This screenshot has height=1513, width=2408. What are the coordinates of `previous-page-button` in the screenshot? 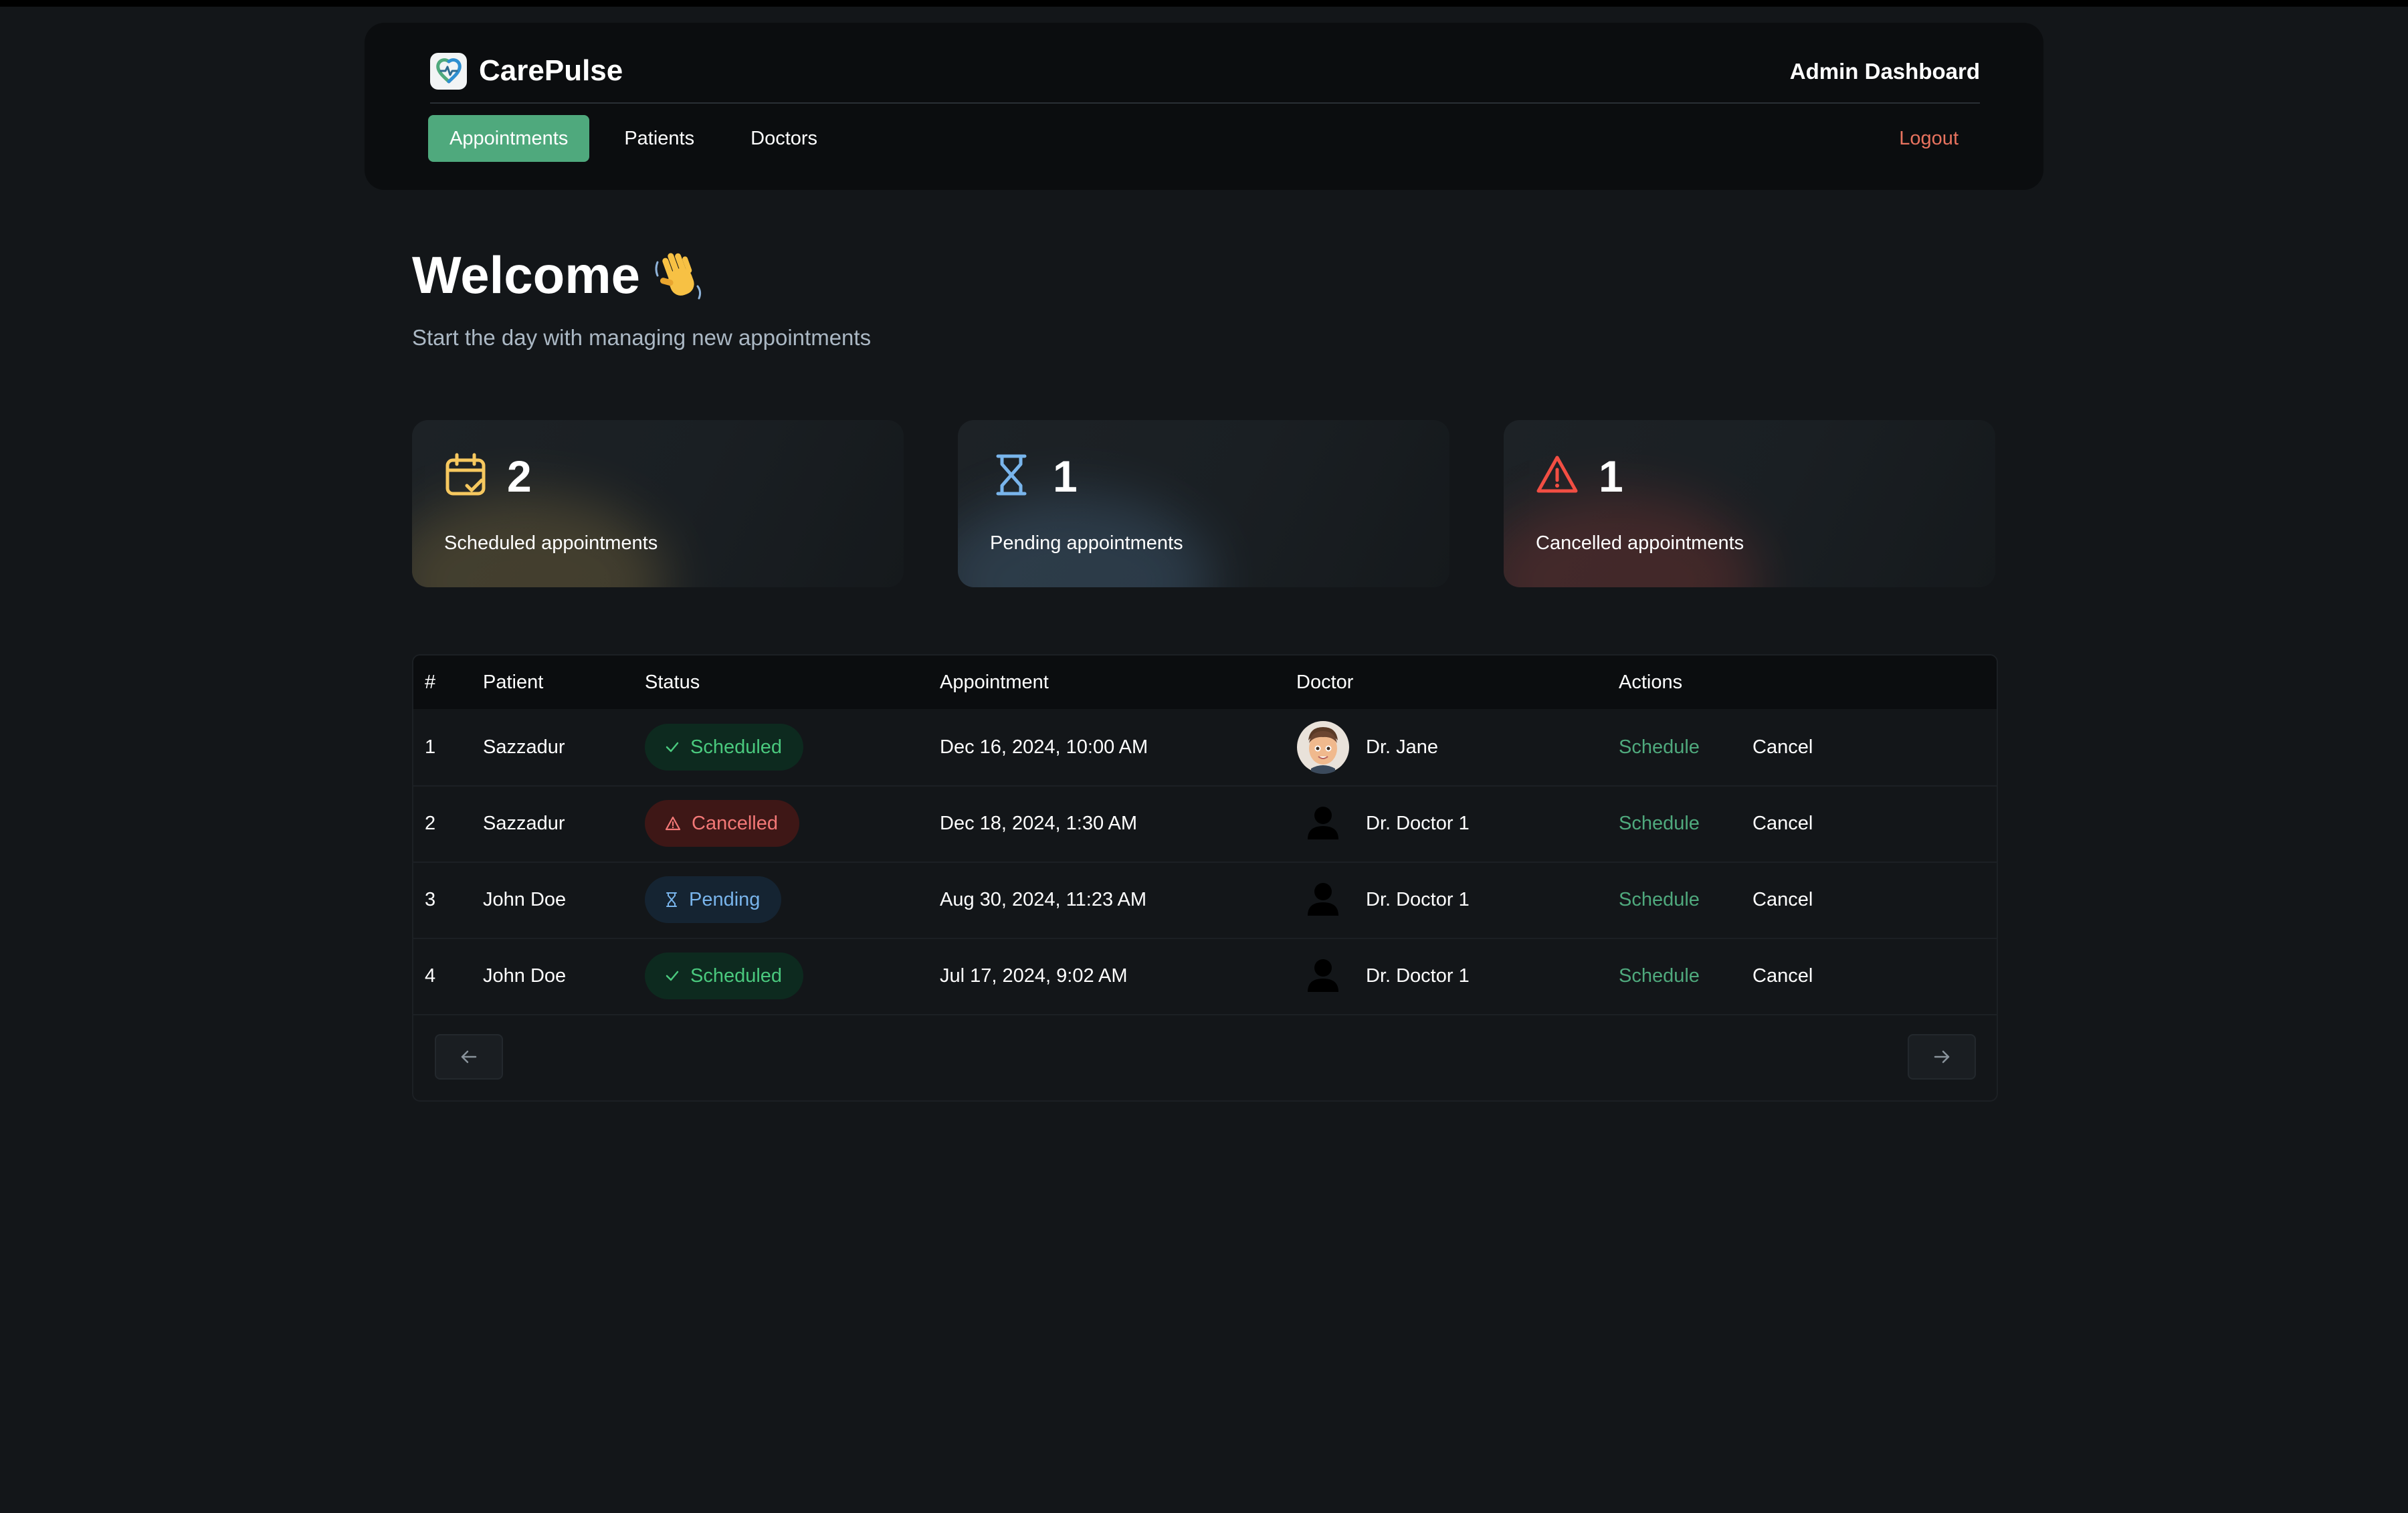 It's located at (469, 1057).